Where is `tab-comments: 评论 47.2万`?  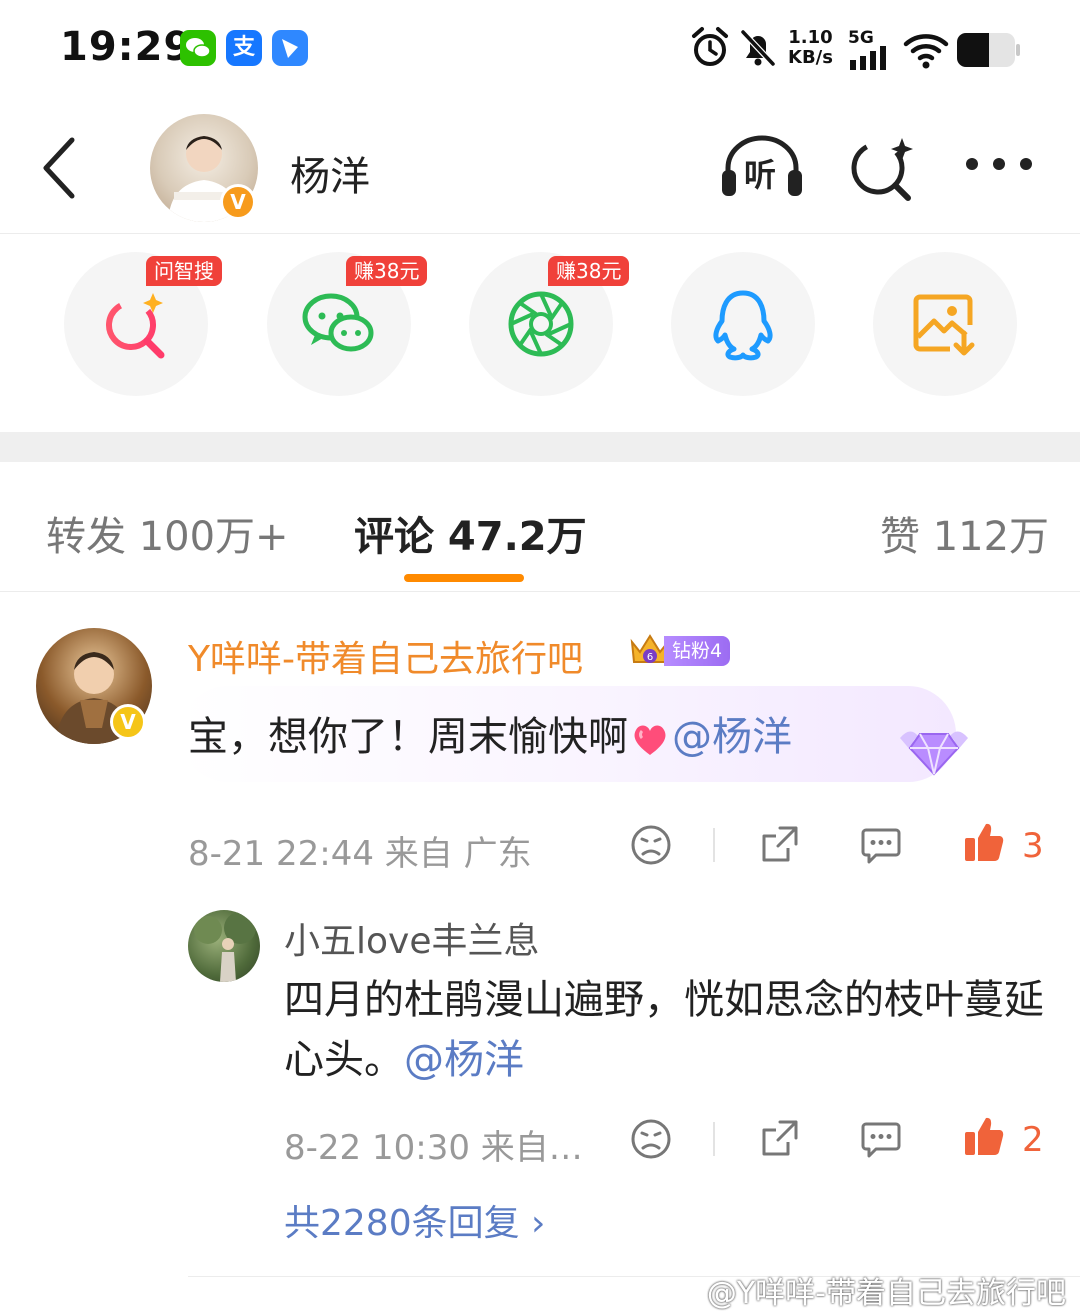 tab-comments: 评论 47.2万 is located at coordinates (470, 533).